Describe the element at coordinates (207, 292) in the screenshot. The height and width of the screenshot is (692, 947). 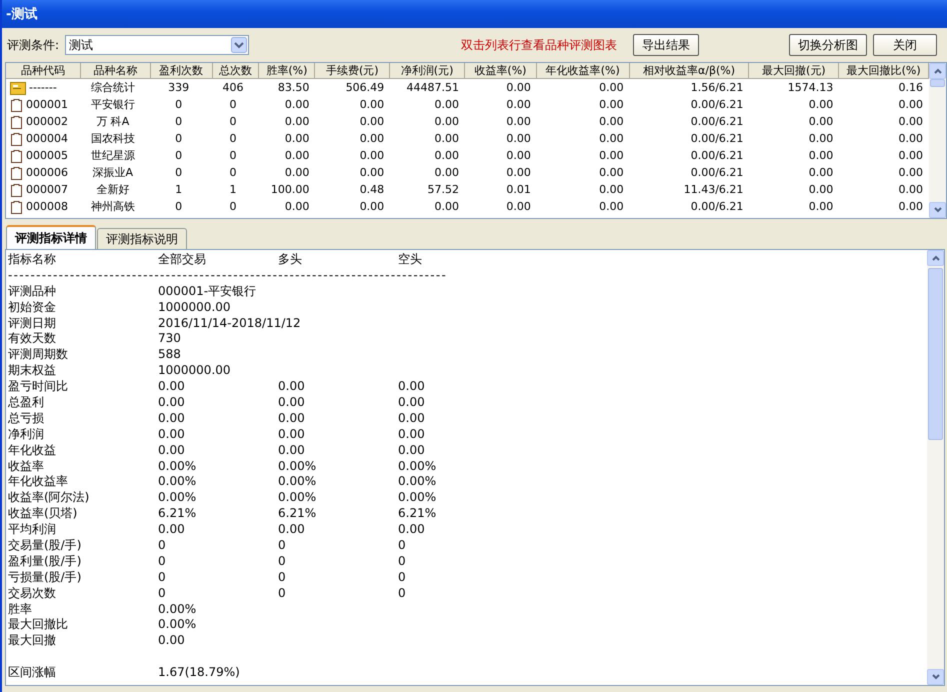
I see `detail-text: 000001-平安银行` at that location.